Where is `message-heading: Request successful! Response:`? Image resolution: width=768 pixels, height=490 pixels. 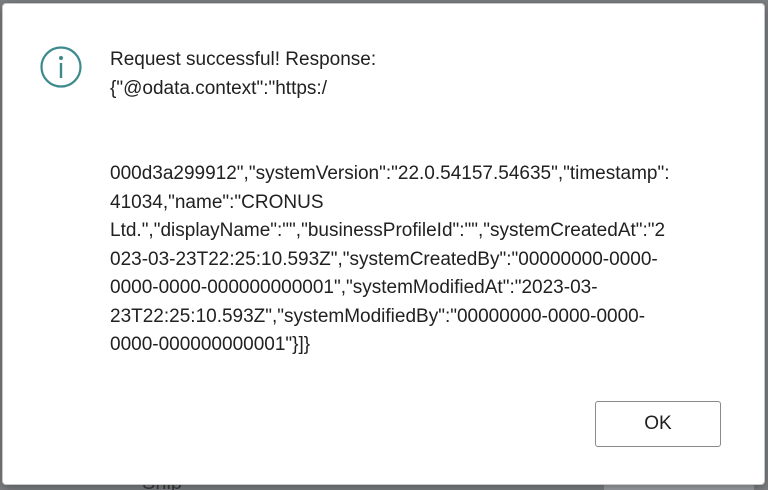 message-heading: Request successful! Response: is located at coordinates (243, 59).